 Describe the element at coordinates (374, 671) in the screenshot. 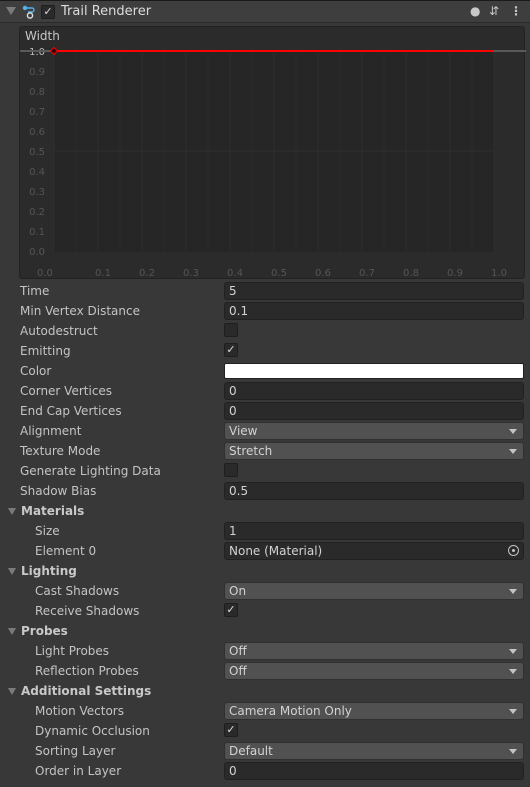

I see `reflection-probes-dropdown: Off` at that location.